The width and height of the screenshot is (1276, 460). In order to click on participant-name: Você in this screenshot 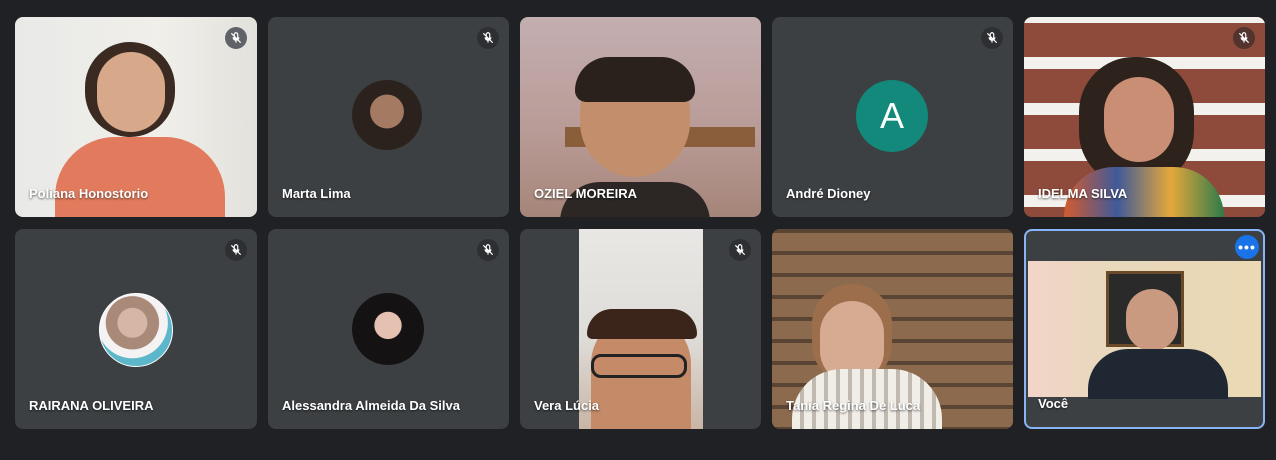, I will do `click(1053, 403)`.